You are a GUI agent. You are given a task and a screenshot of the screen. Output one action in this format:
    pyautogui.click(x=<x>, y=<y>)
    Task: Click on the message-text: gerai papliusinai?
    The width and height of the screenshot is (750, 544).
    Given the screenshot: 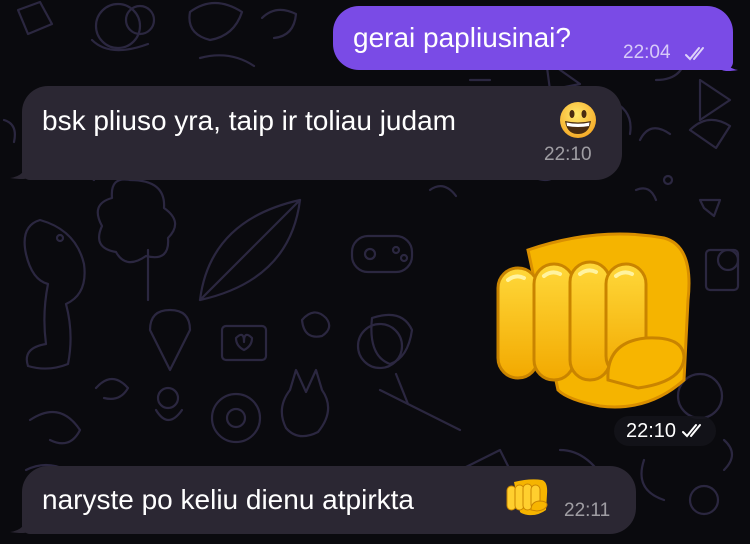 What is the action you would take?
    pyautogui.click(x=462, y=37)
    